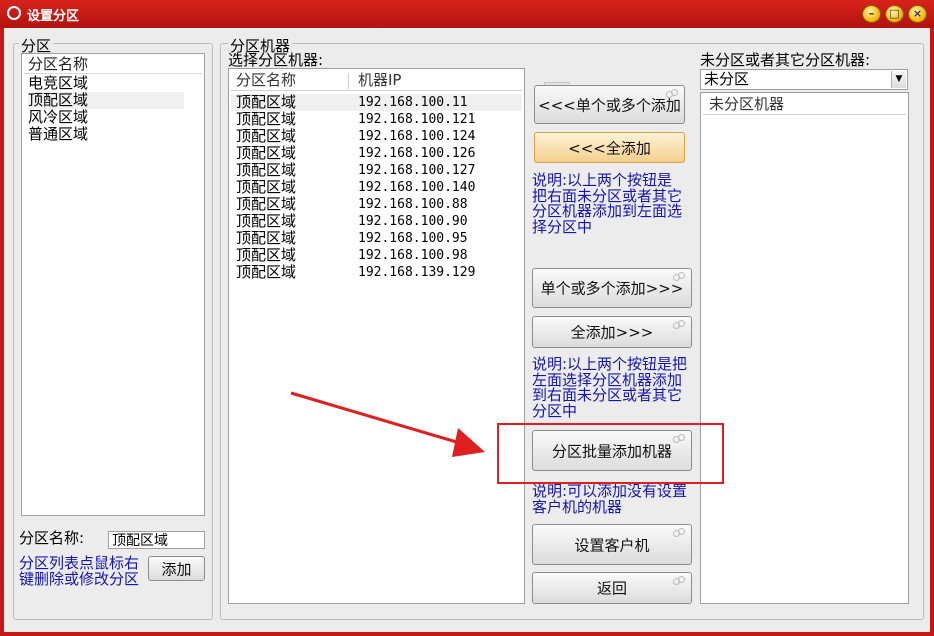 The image size is (934, 636). I want to click on note-batch-add: 说明:可以添加没有设置客户机的机器, so click(610, 499).